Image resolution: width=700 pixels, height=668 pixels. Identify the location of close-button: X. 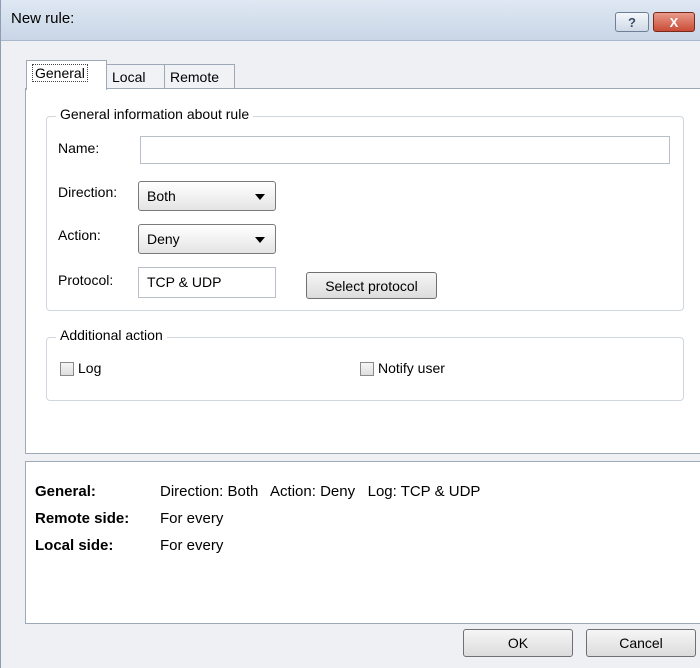
(674, 22).